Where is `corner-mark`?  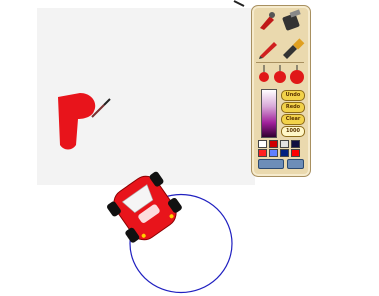 corner-mark is located at coordinates (239, 3).